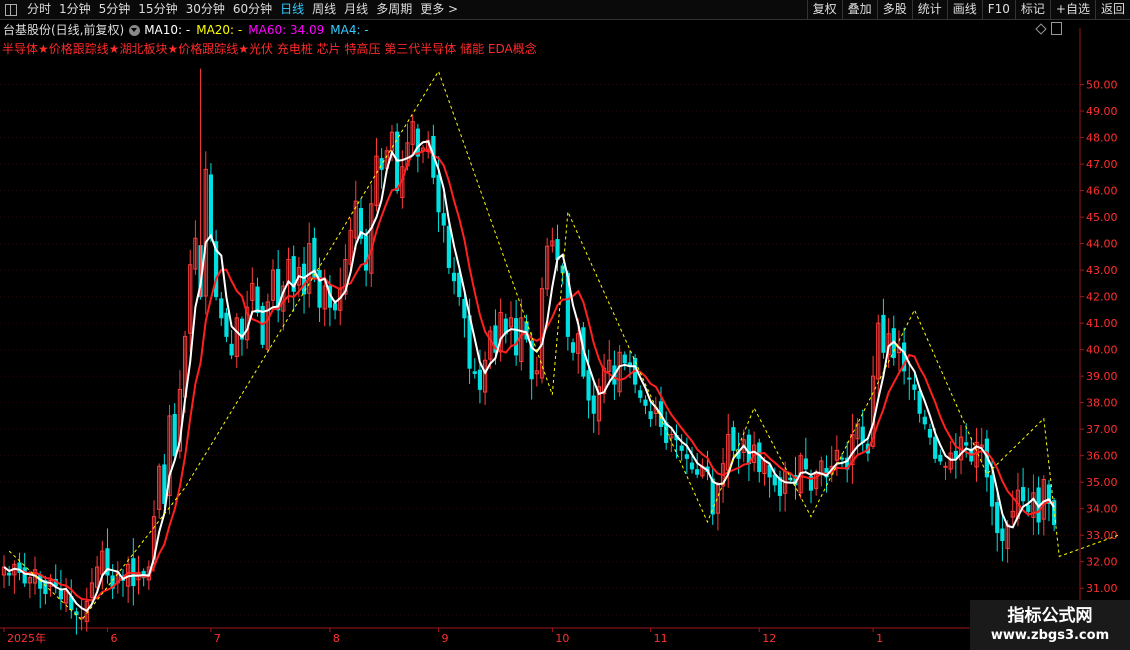 The height and width of the screenshot is (650, 1130). What do you see at coordinates (1102, 138) in the screenshot?
I see `y-tick-label: 48.00` at bounding box center [1102, 138].